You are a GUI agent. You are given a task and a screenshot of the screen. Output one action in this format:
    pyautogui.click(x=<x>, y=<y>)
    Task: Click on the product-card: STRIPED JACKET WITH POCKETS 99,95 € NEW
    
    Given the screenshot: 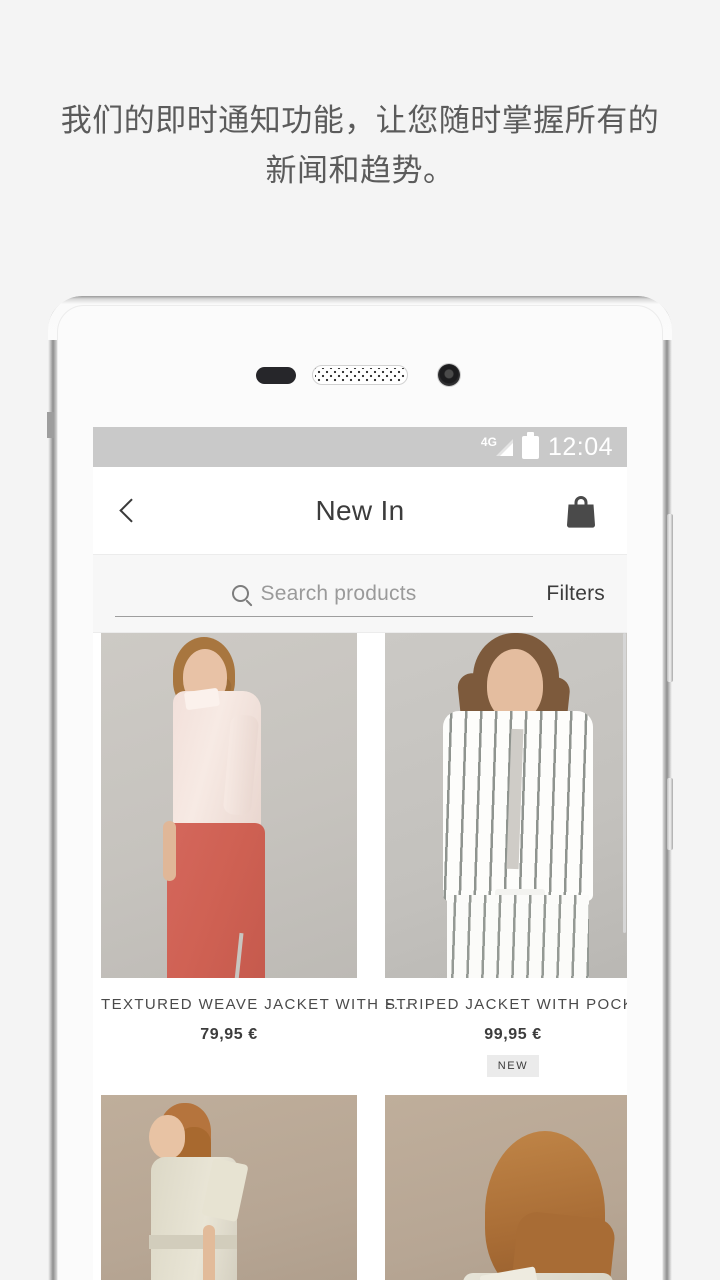 What is the action you would take?
    pyautogui.click(x=506, y=855)
    